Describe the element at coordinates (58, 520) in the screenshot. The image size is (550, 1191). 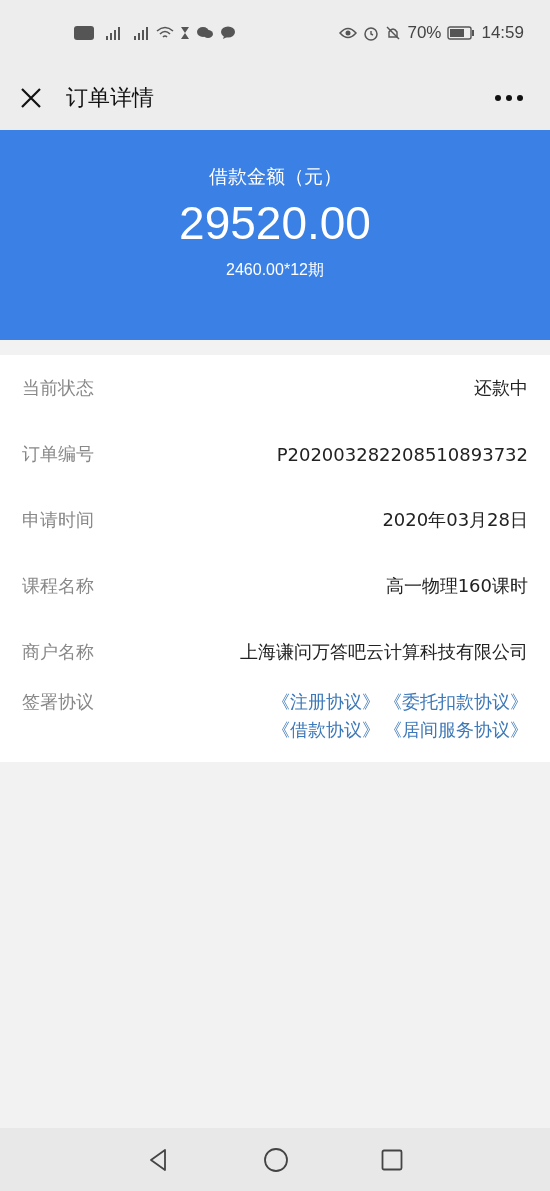
I see `field-label: 申请时间` at that location.